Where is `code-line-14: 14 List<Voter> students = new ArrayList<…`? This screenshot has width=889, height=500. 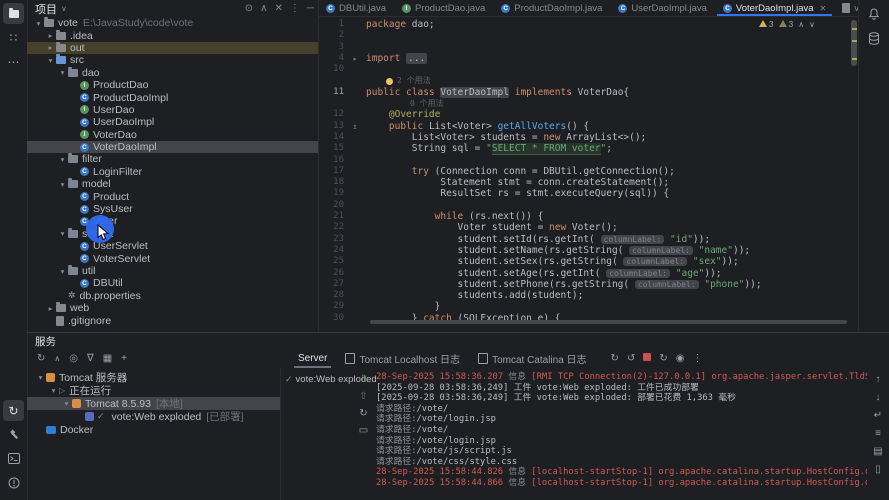
code-line-14: 14 List<Voter> students = new ArrayList<… is located at coordinates (588, 137).